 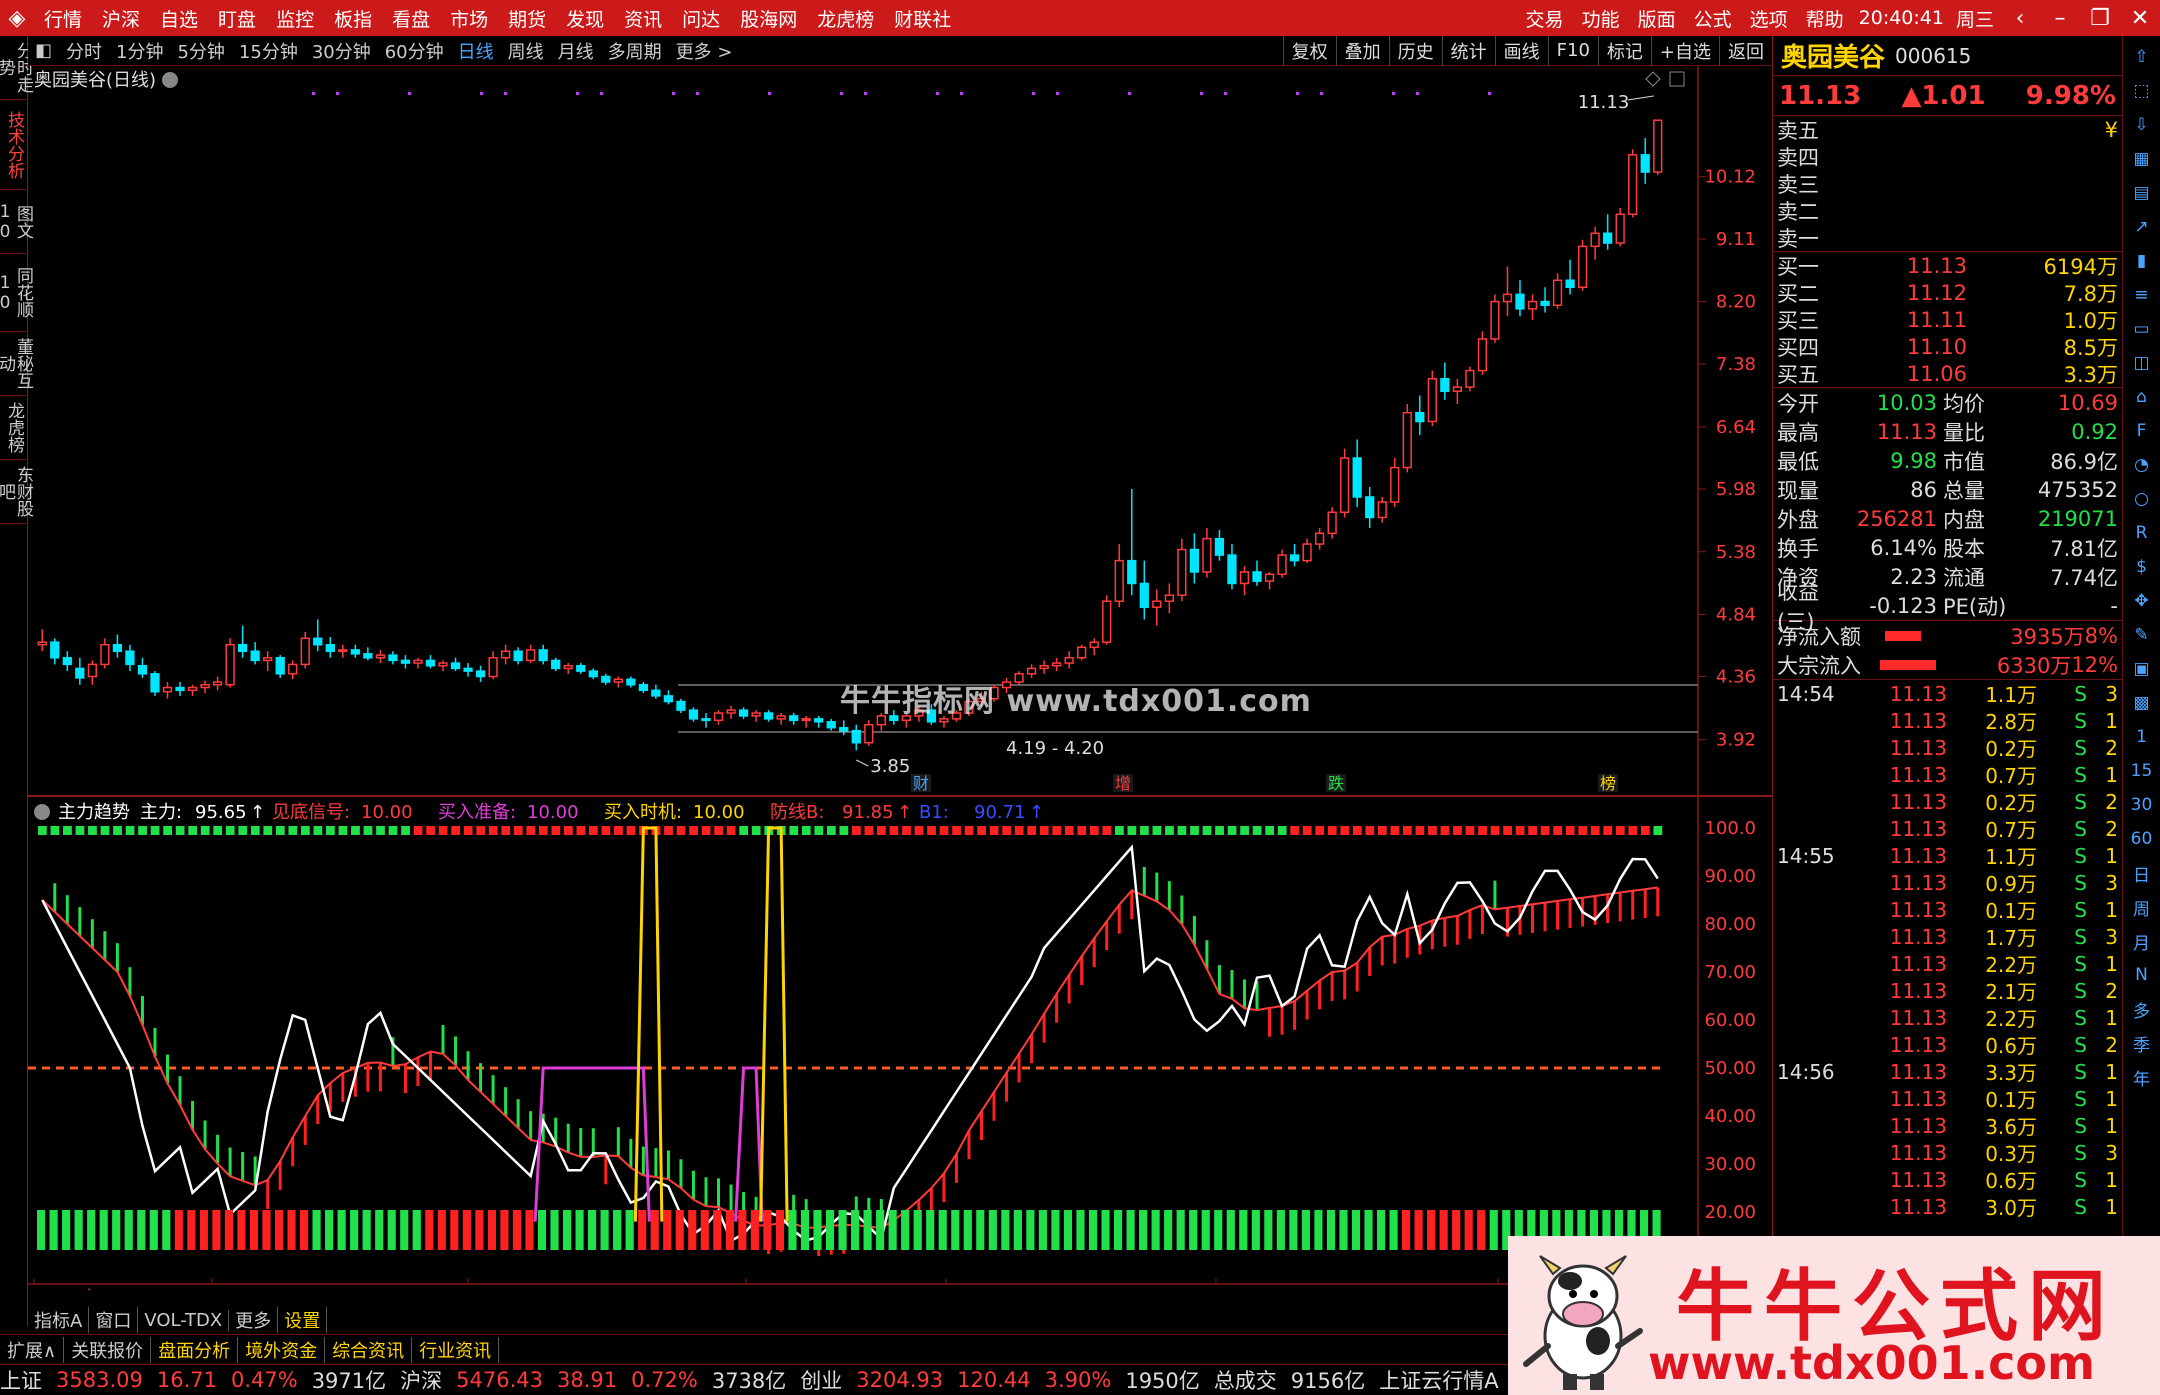 What do you see at coordinates (1309, 50) in the screenshot?
I see `tool-button: 复权` at bounding box center [1309, 50].